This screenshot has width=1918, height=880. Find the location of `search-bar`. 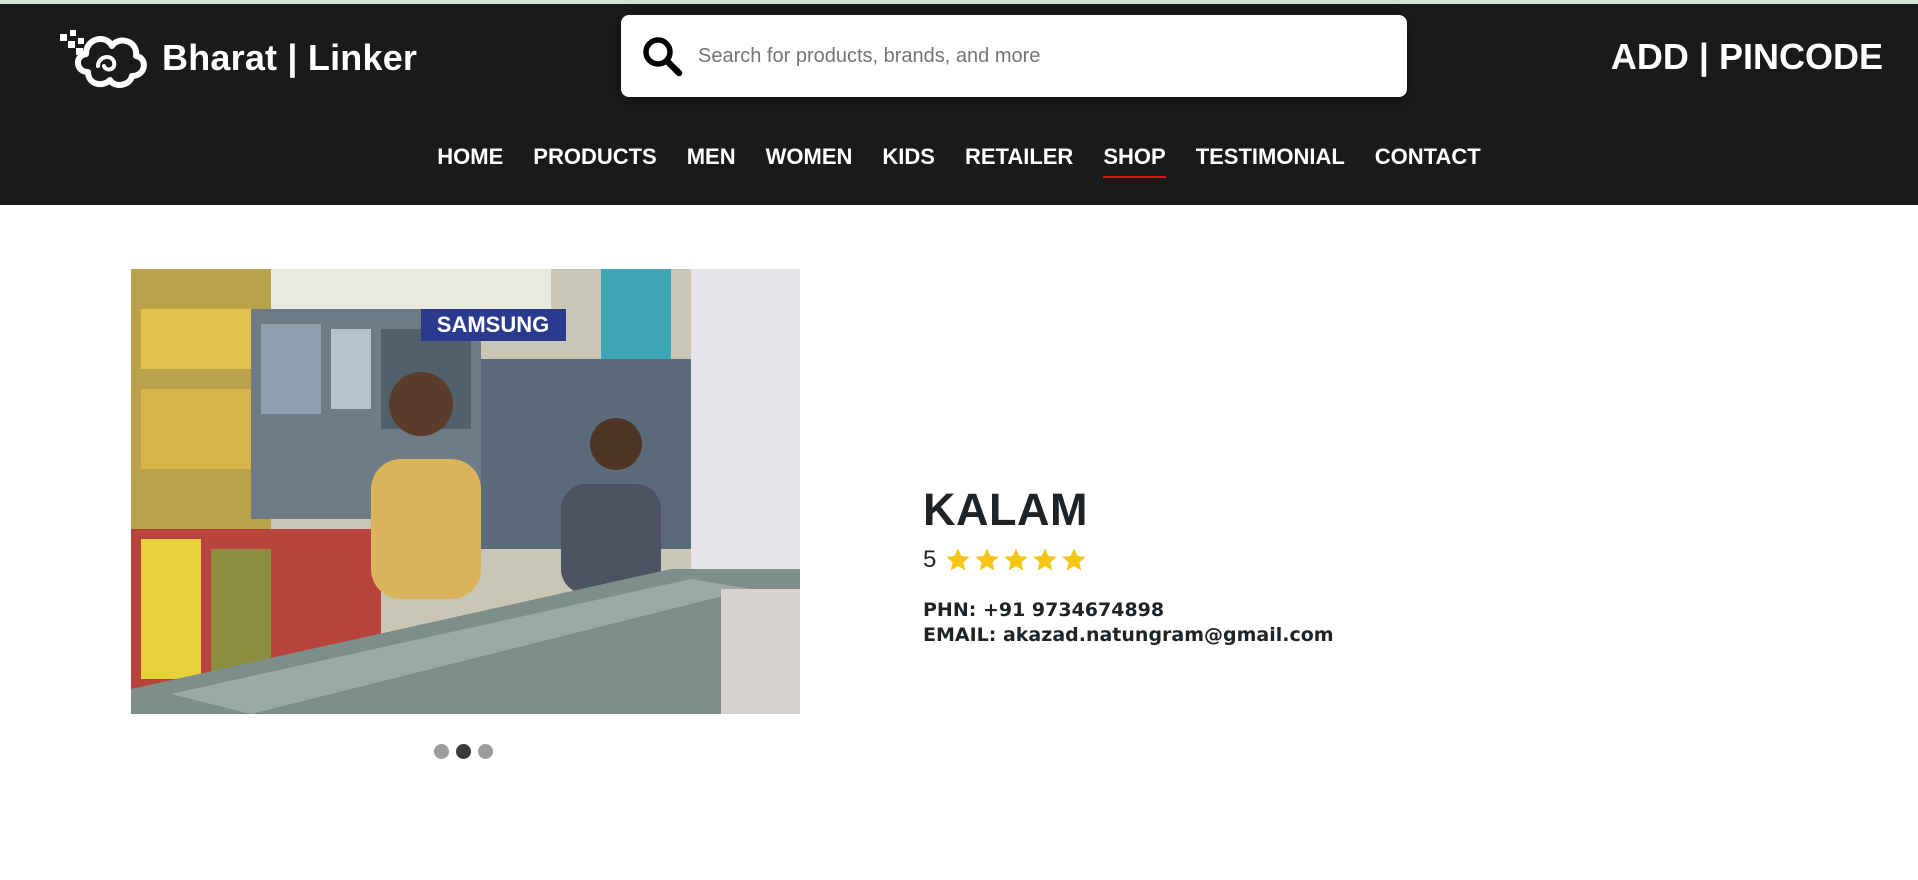

search-bar is located at coordinates (1014, 56).